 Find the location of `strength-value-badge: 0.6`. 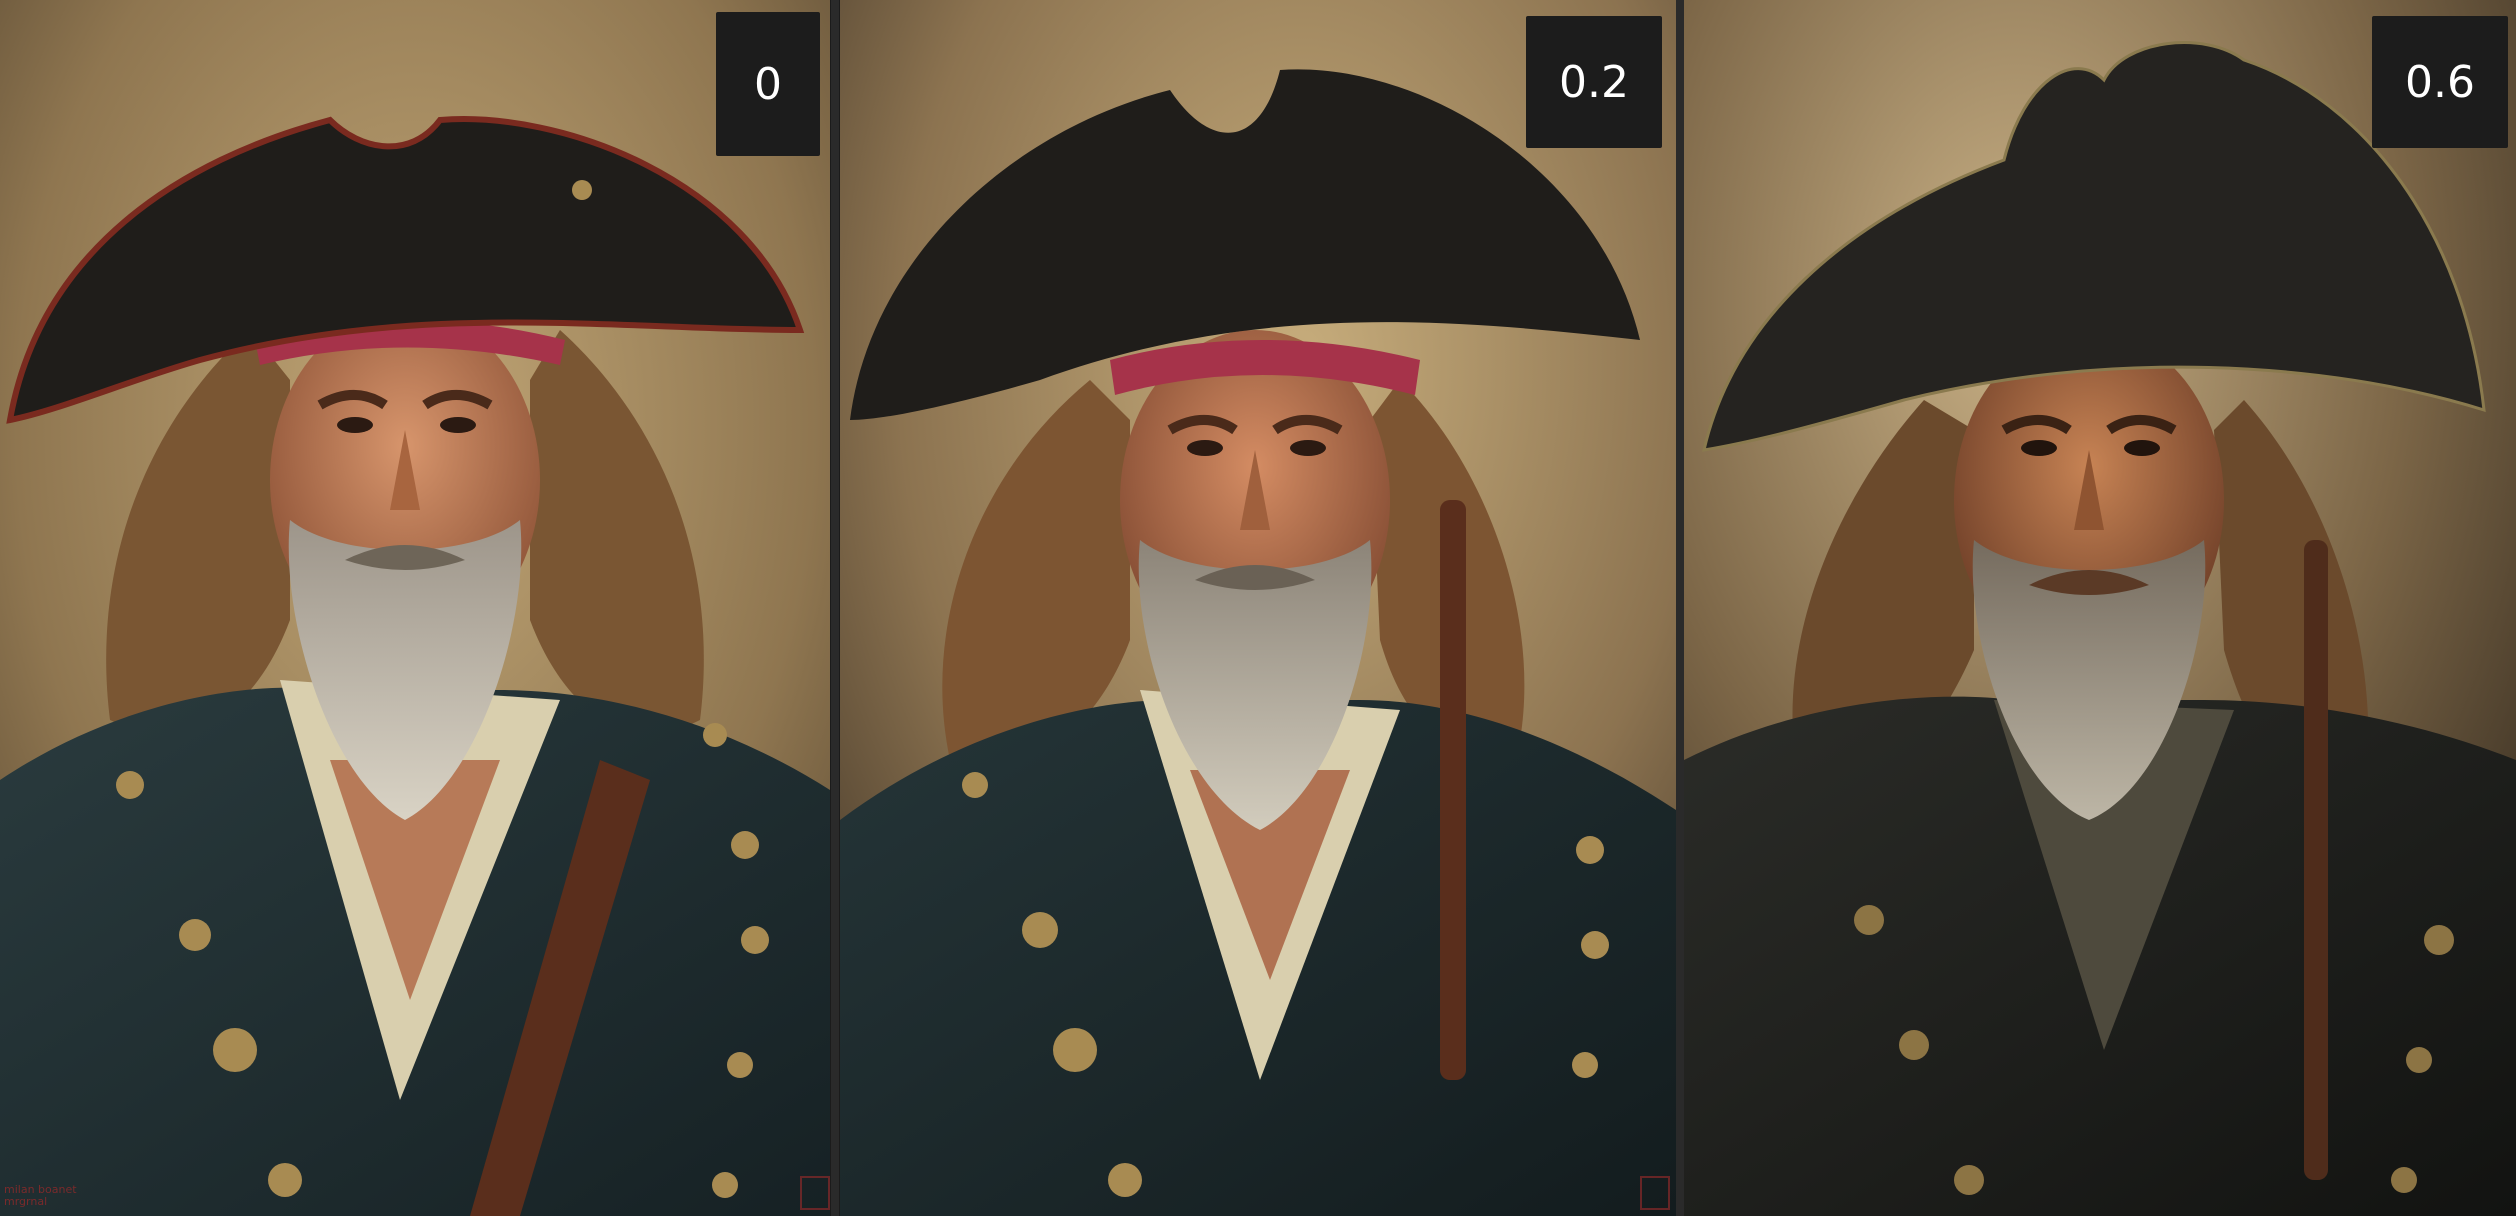

strength-value-badge: 0.6 is located at coordinates (2440, 82).